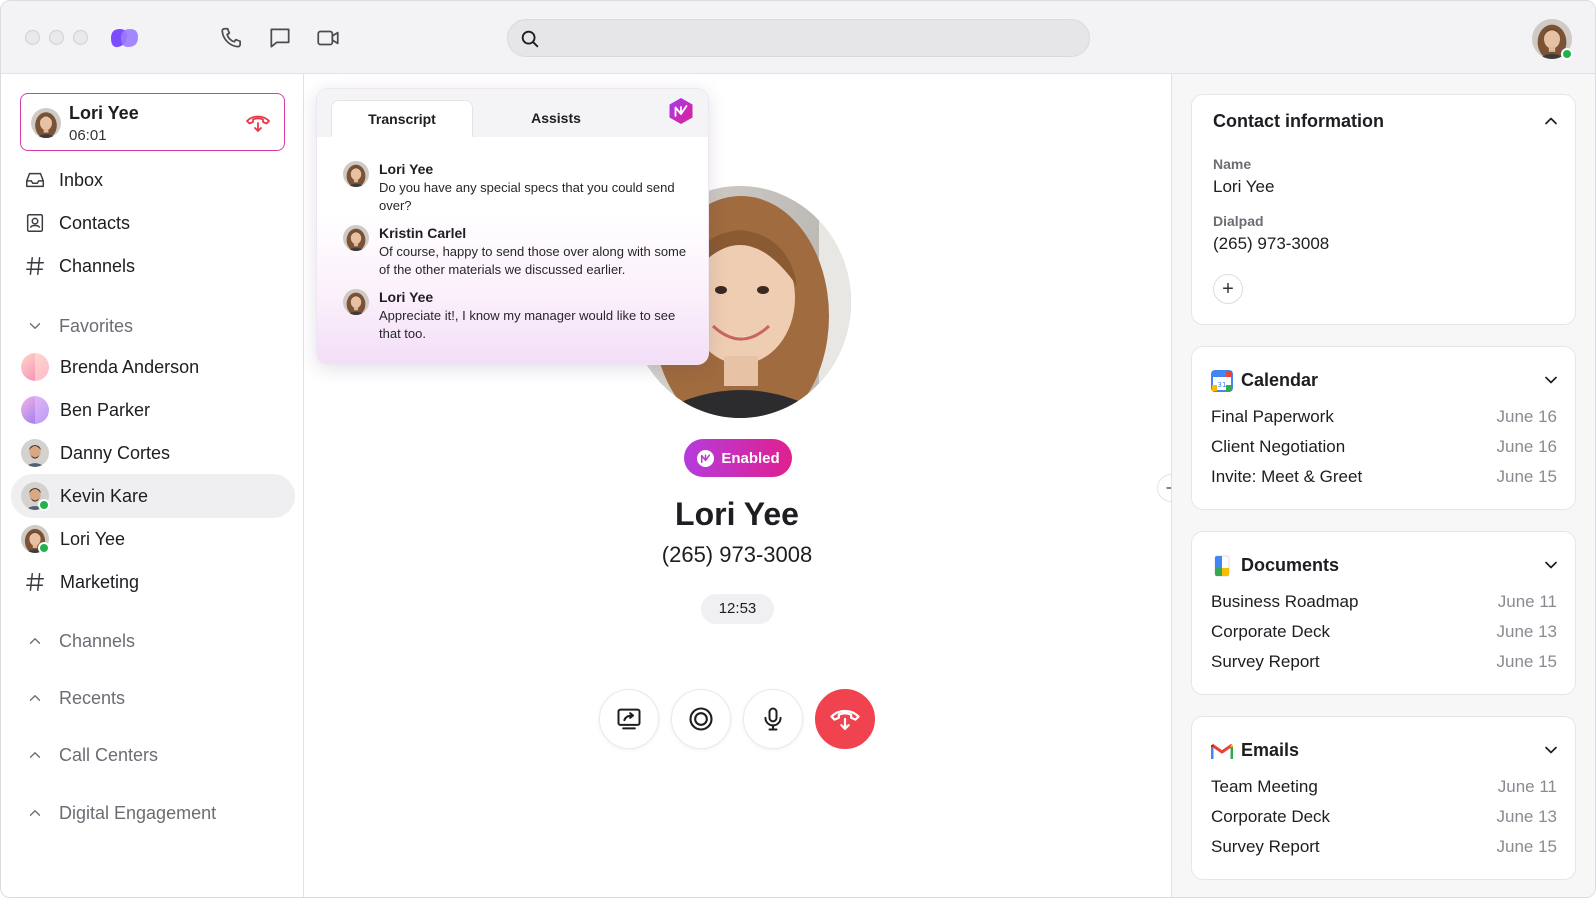 This screenshot has width=1596, height=898. Describe the element at coordinates (138, 812) in the screenshot. I see `digital-engagement-section-label: Digital Engagement` at that location.